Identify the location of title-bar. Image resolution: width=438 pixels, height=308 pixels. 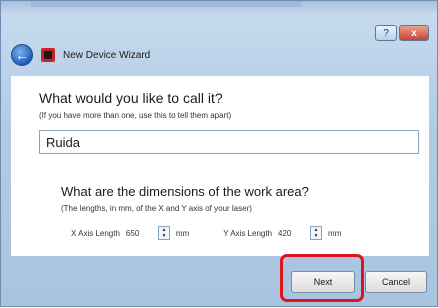
(219, 7).